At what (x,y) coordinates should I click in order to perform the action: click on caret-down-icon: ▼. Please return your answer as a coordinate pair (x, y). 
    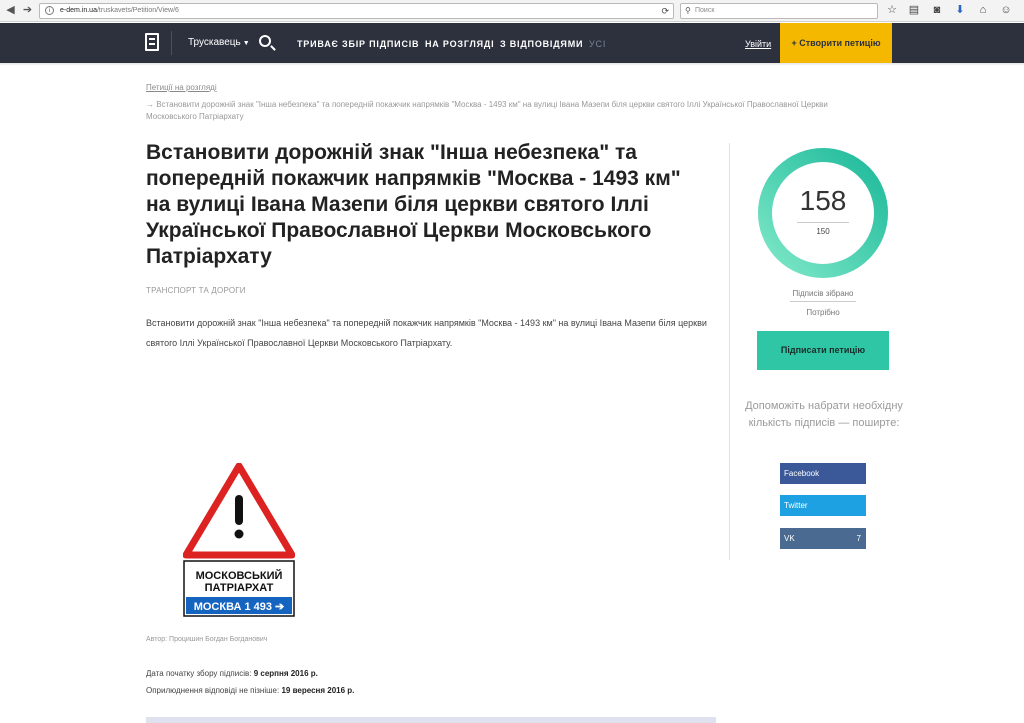
    Looking at the image, I should click on (246, 43).